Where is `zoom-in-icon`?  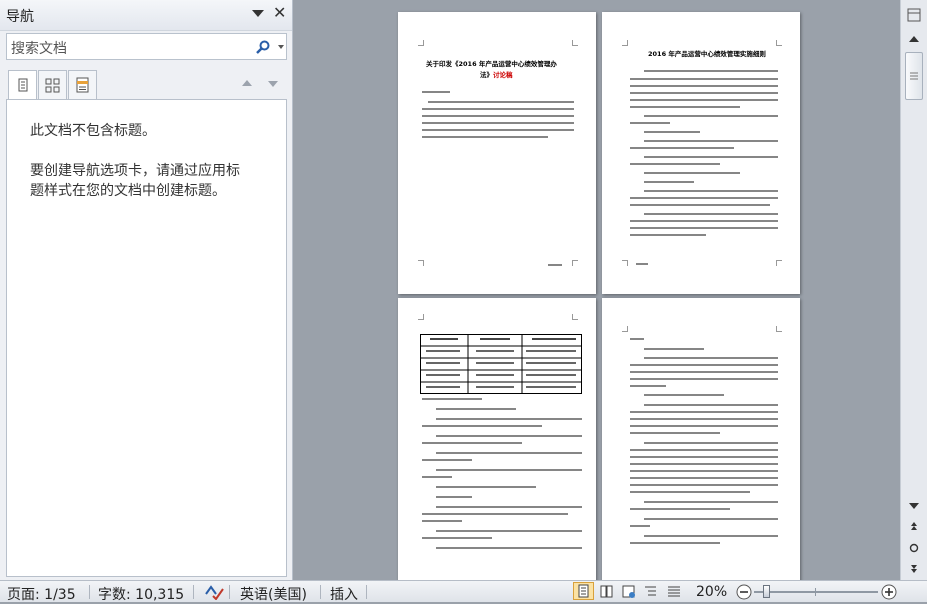
zoom-in-icon is located at coordinates (889, 592).